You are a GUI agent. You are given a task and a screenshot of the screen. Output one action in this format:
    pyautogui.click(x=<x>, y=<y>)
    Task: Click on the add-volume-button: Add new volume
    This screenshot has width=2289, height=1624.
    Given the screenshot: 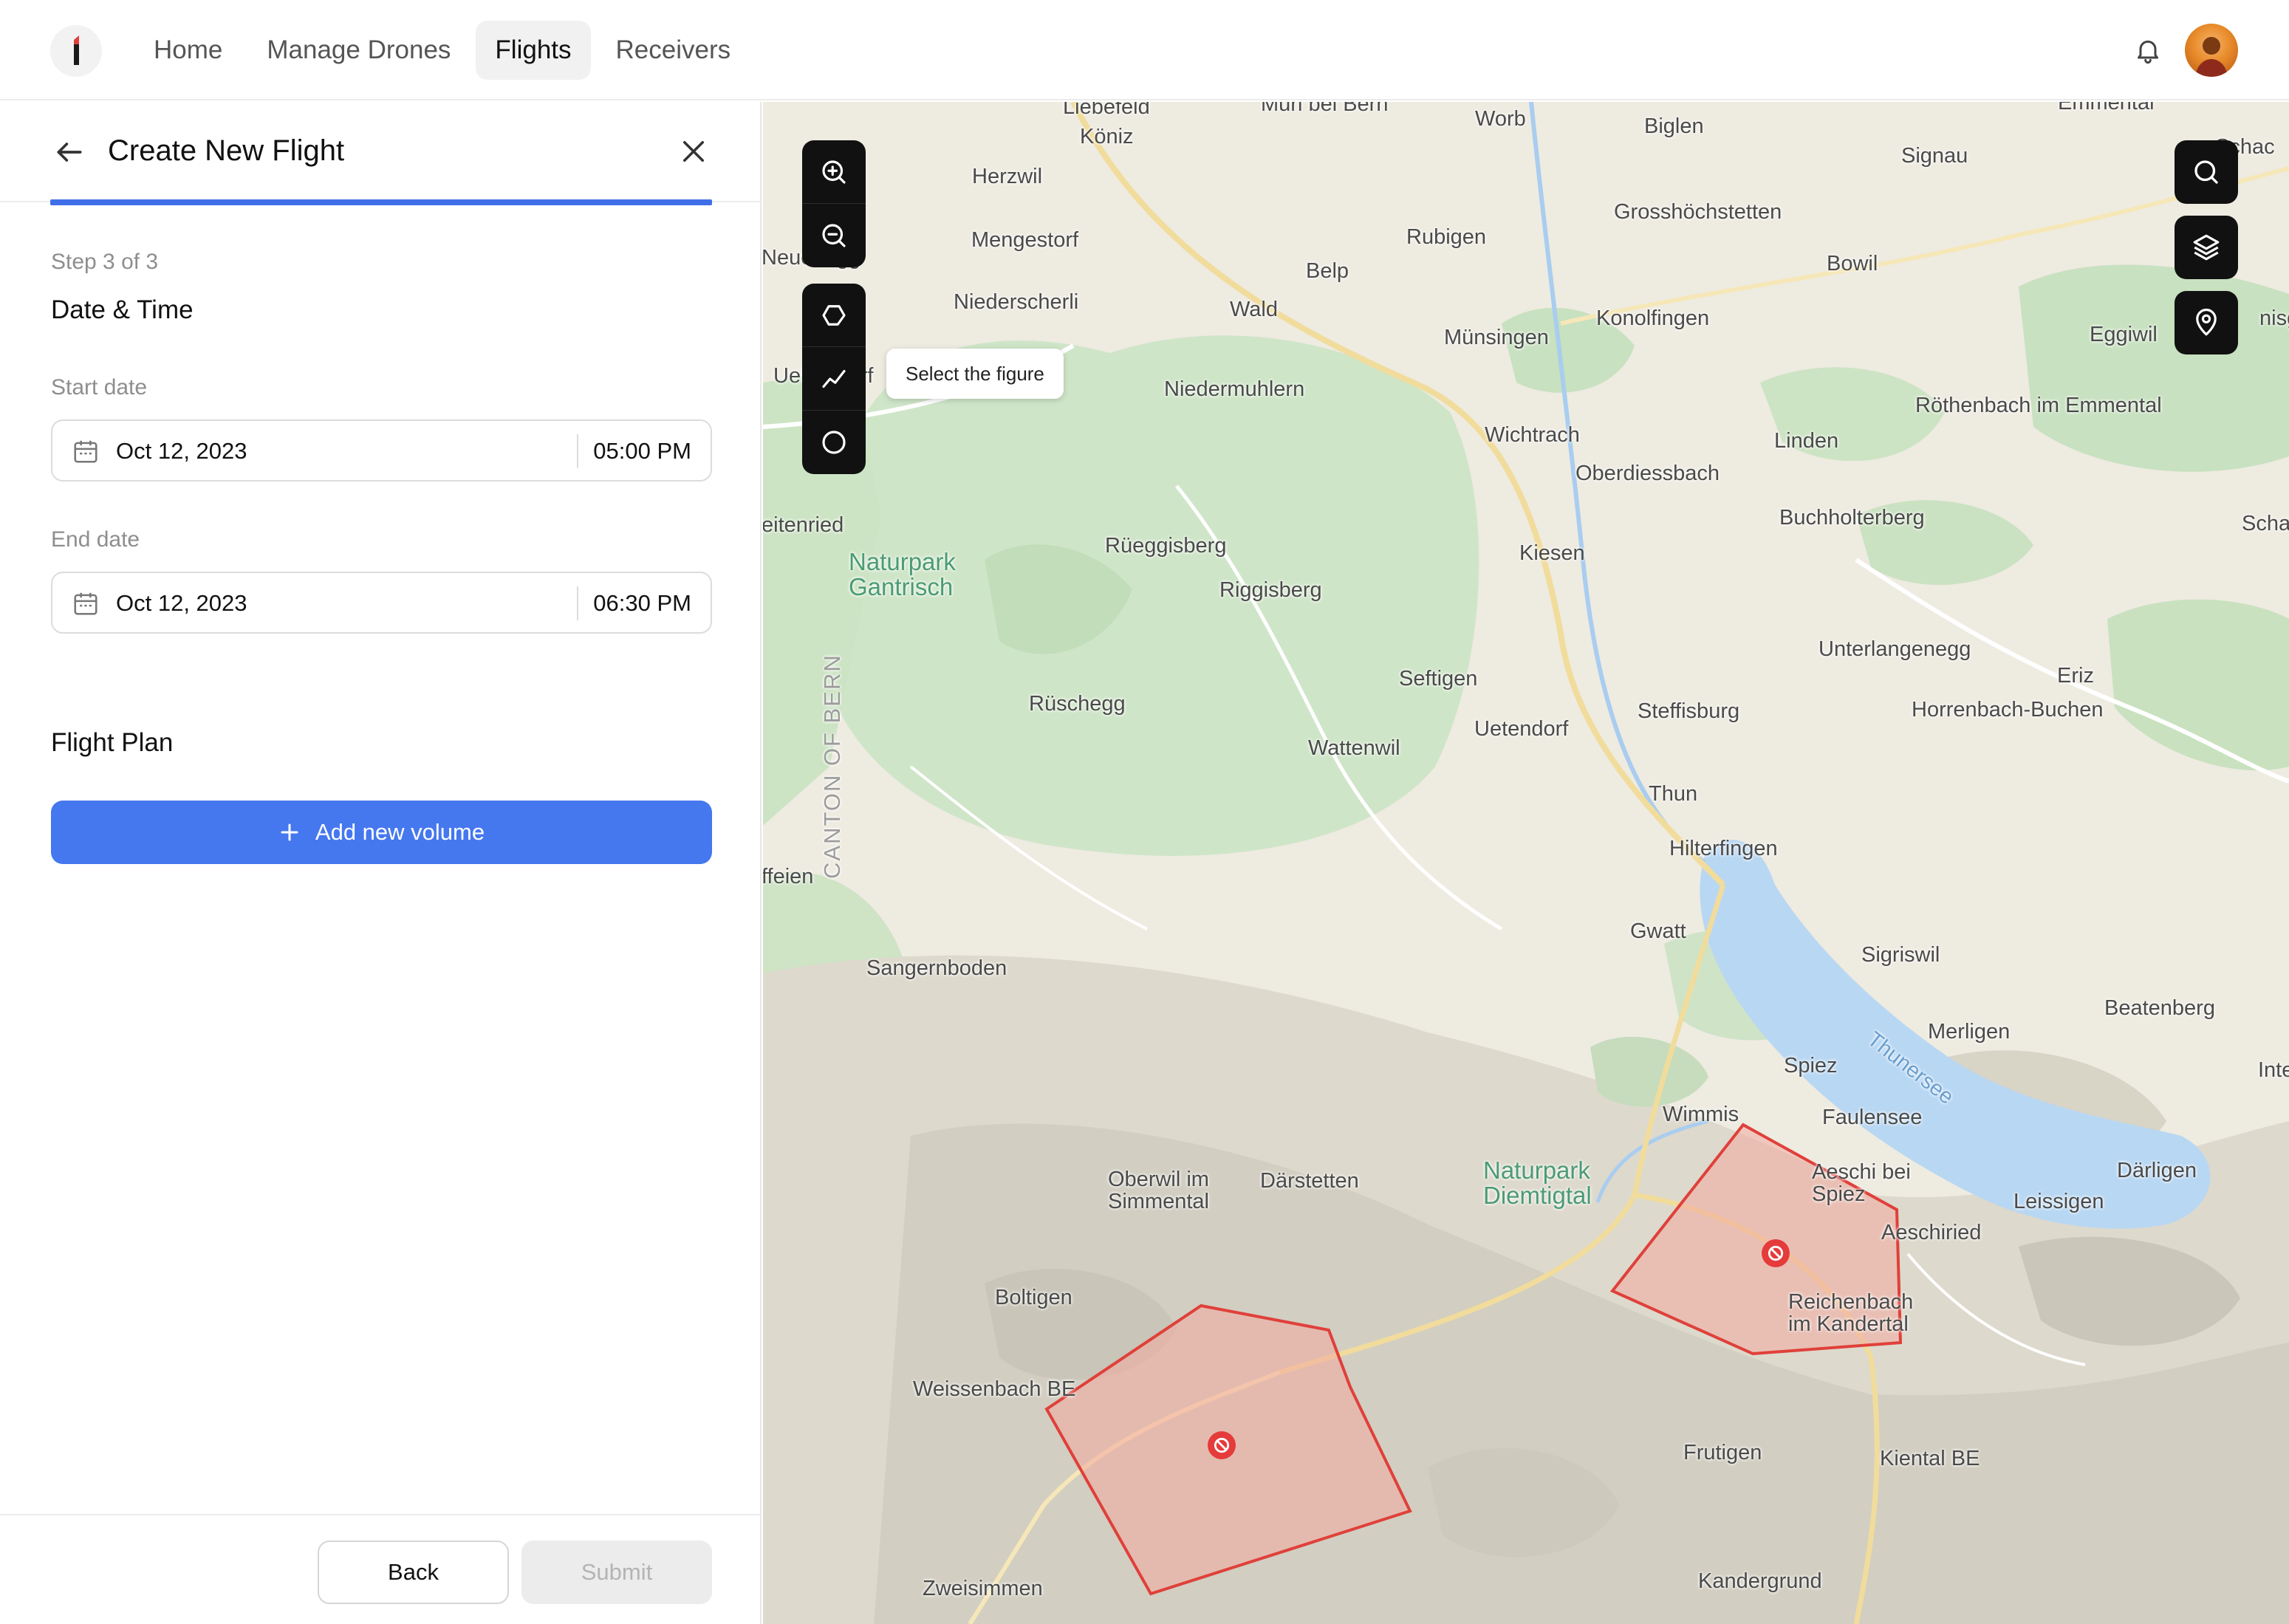 What is the action you would take?
    pyautogui.click(x=381, y=833)
    